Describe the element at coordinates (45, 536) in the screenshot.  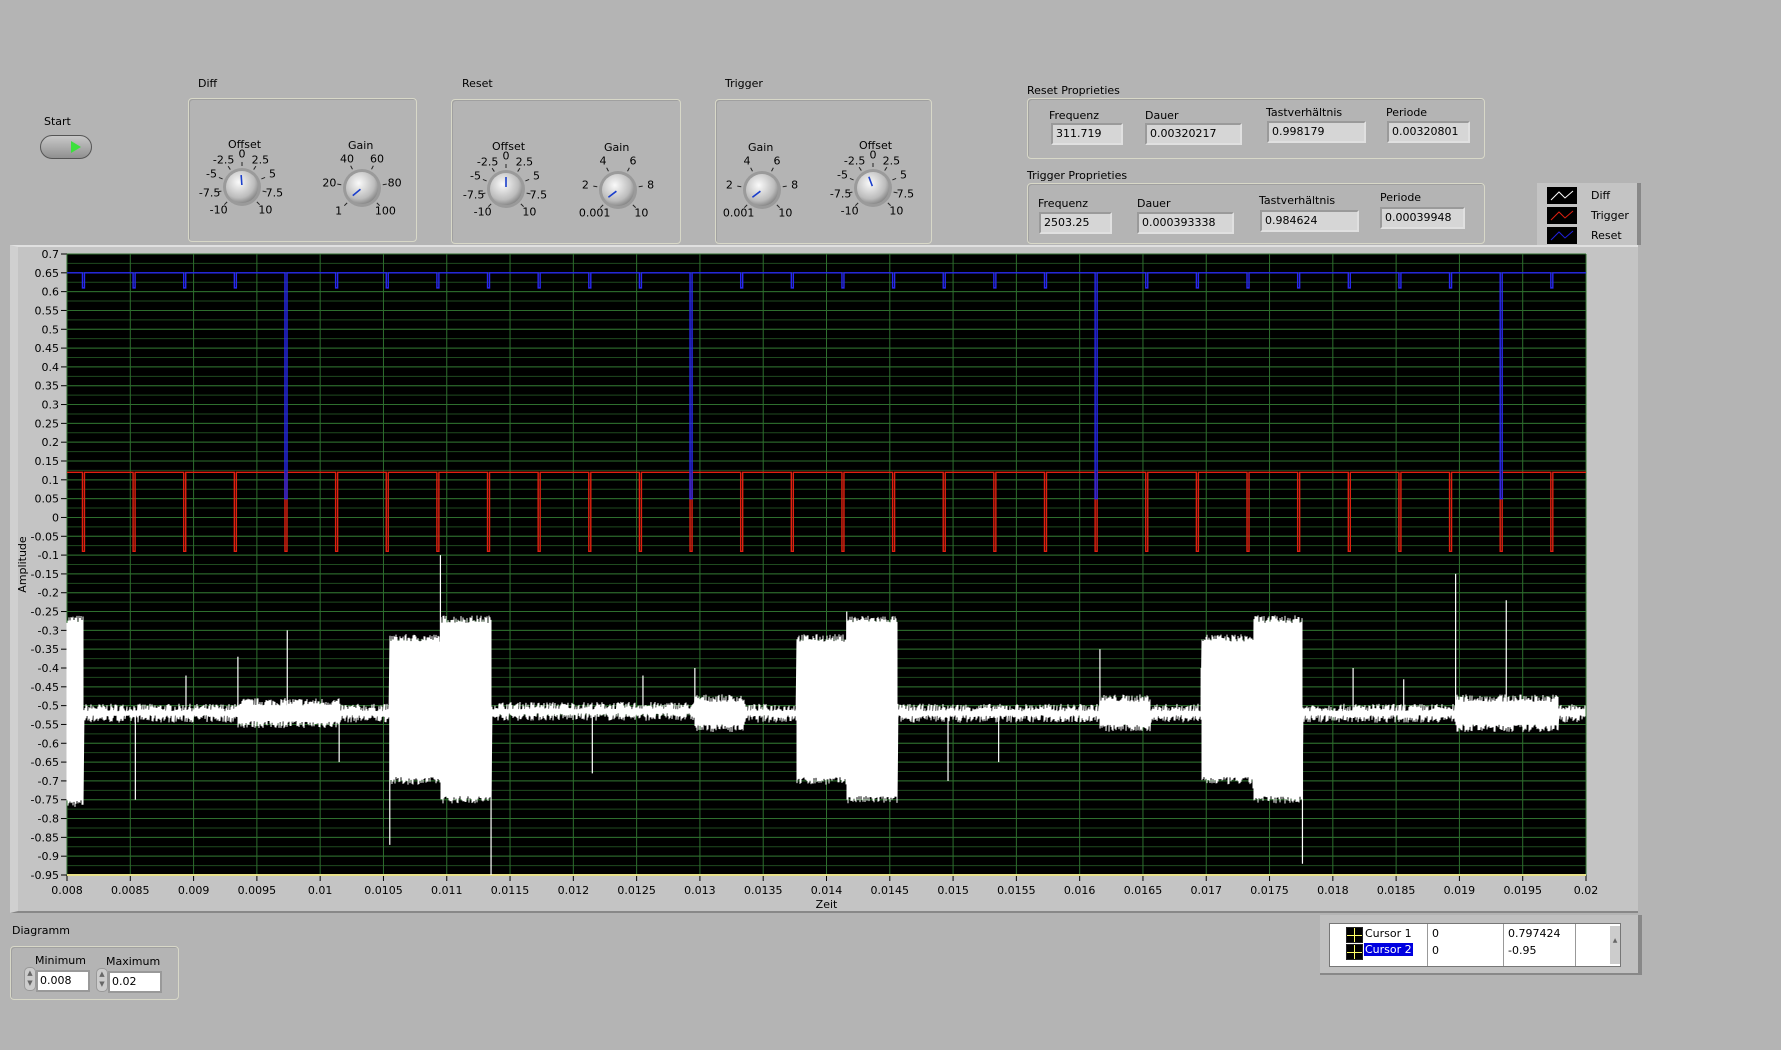
I see `y-tick-label: -0.05` at that location.